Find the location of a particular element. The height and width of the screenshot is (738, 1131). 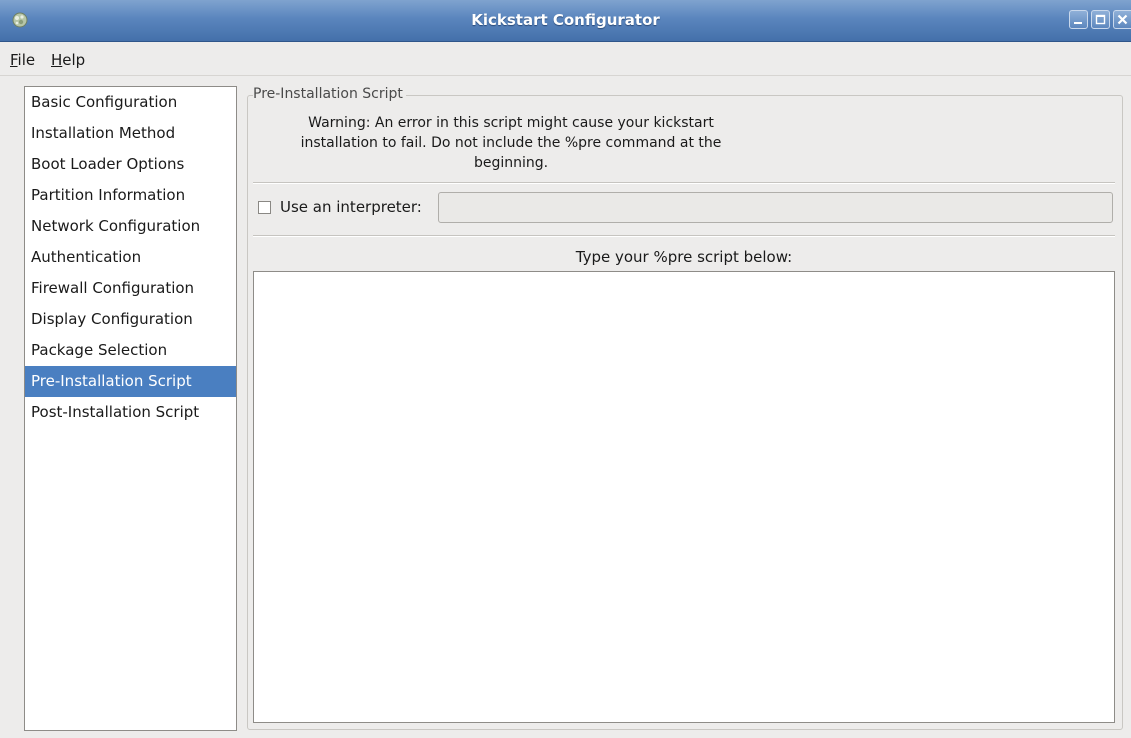

maximize-button is located at coordinates (1100, 19).